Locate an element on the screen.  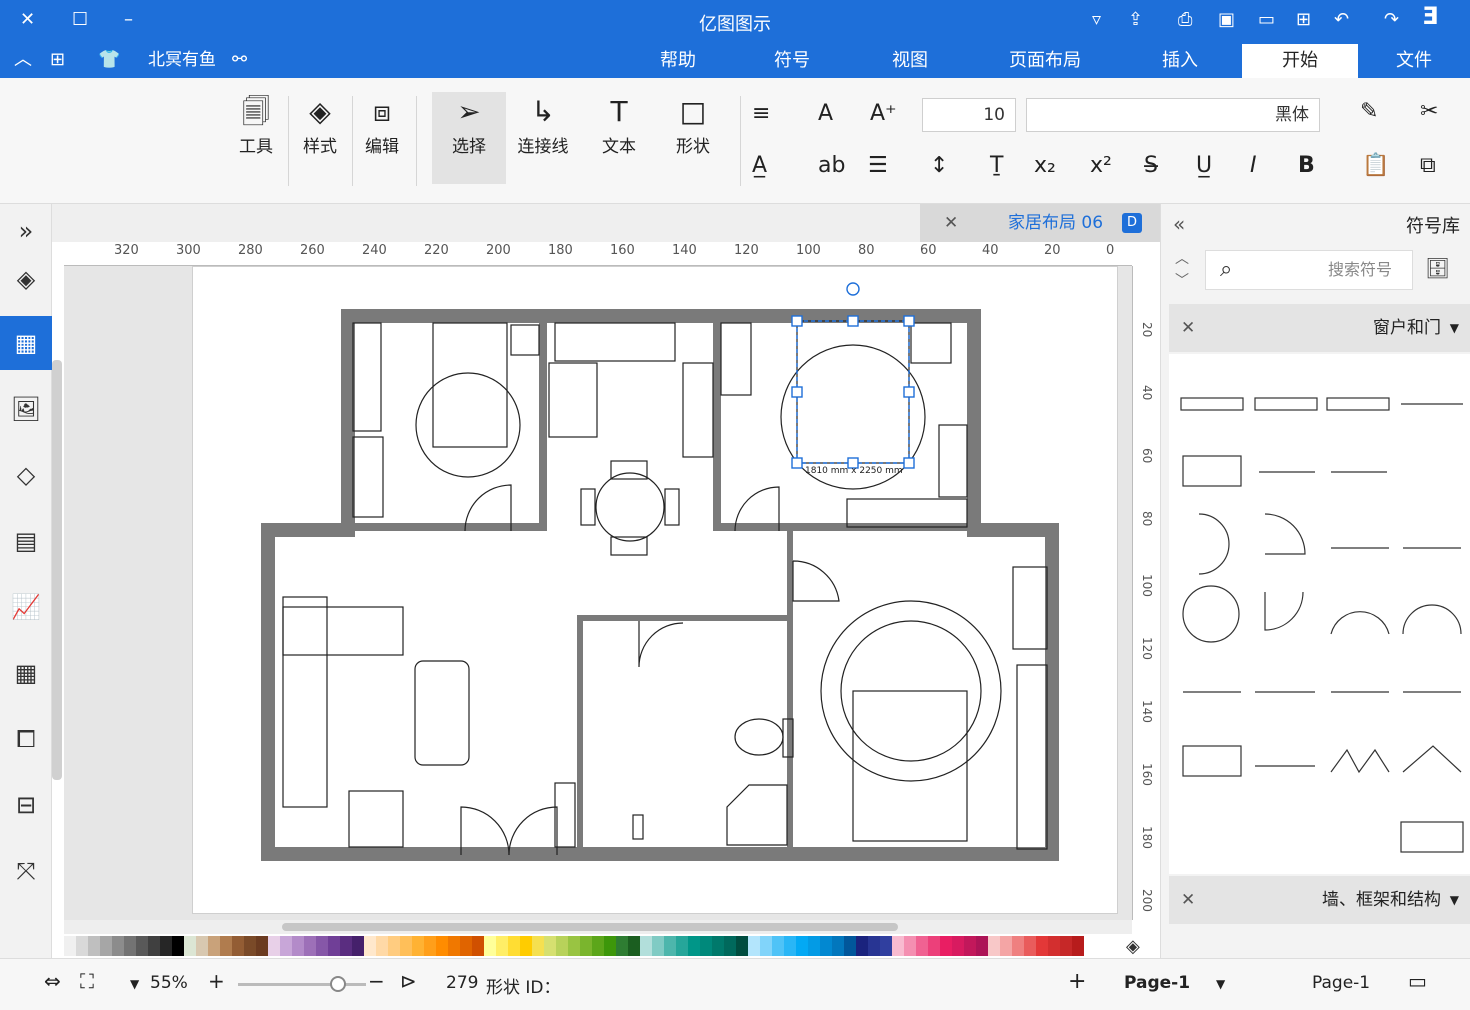
dropdown-icon: ▿ is located at coordinates (1096, 20).